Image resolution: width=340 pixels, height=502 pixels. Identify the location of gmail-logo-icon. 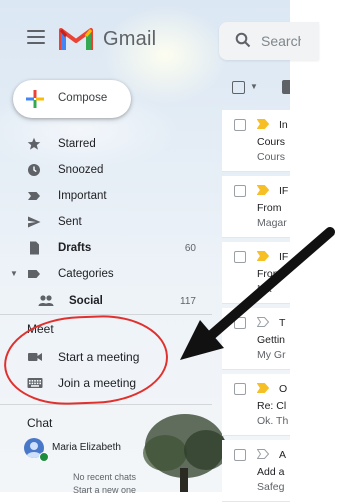
(76, 39).